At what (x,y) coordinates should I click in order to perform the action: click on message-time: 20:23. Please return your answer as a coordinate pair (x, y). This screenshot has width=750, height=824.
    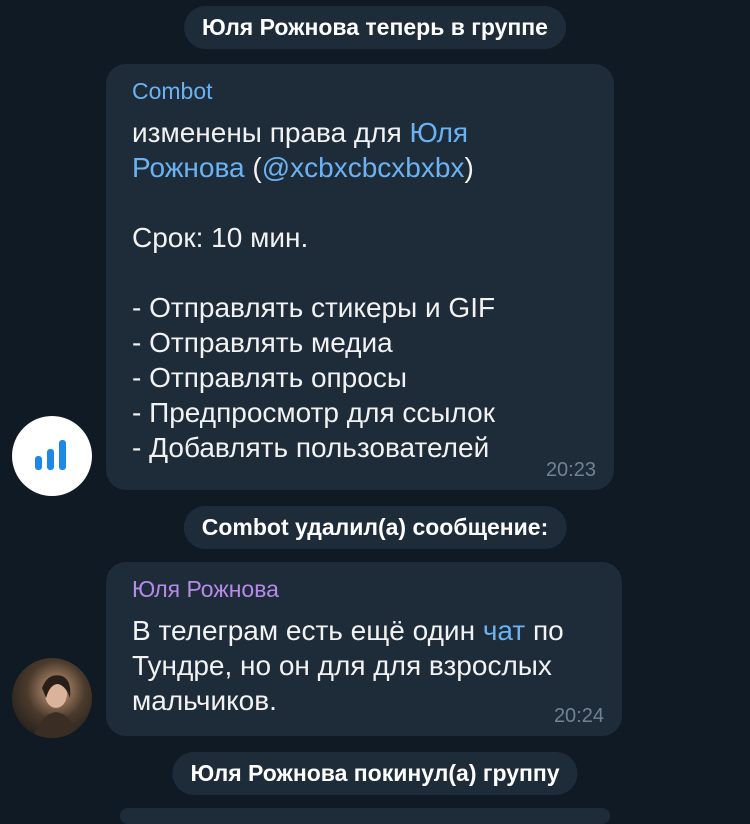
    Looking at the image, I should click on (570, 470).